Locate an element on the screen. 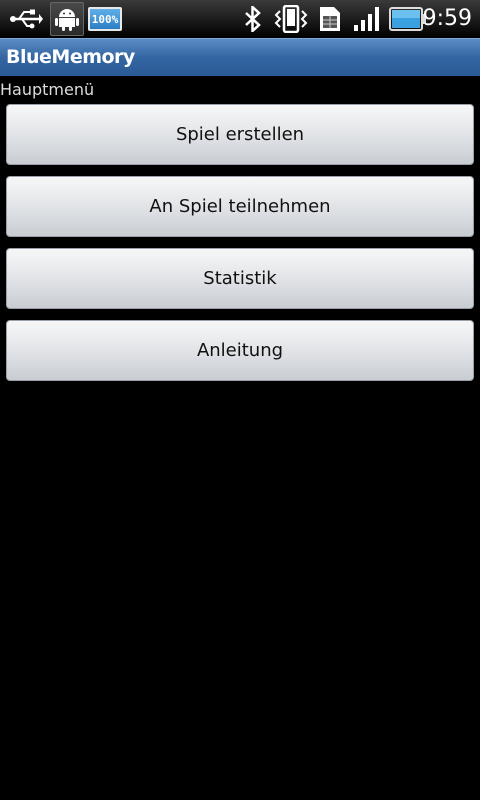 The image size is (480, 800). statistics-label: Statistik is located at coordinates (240, 278).